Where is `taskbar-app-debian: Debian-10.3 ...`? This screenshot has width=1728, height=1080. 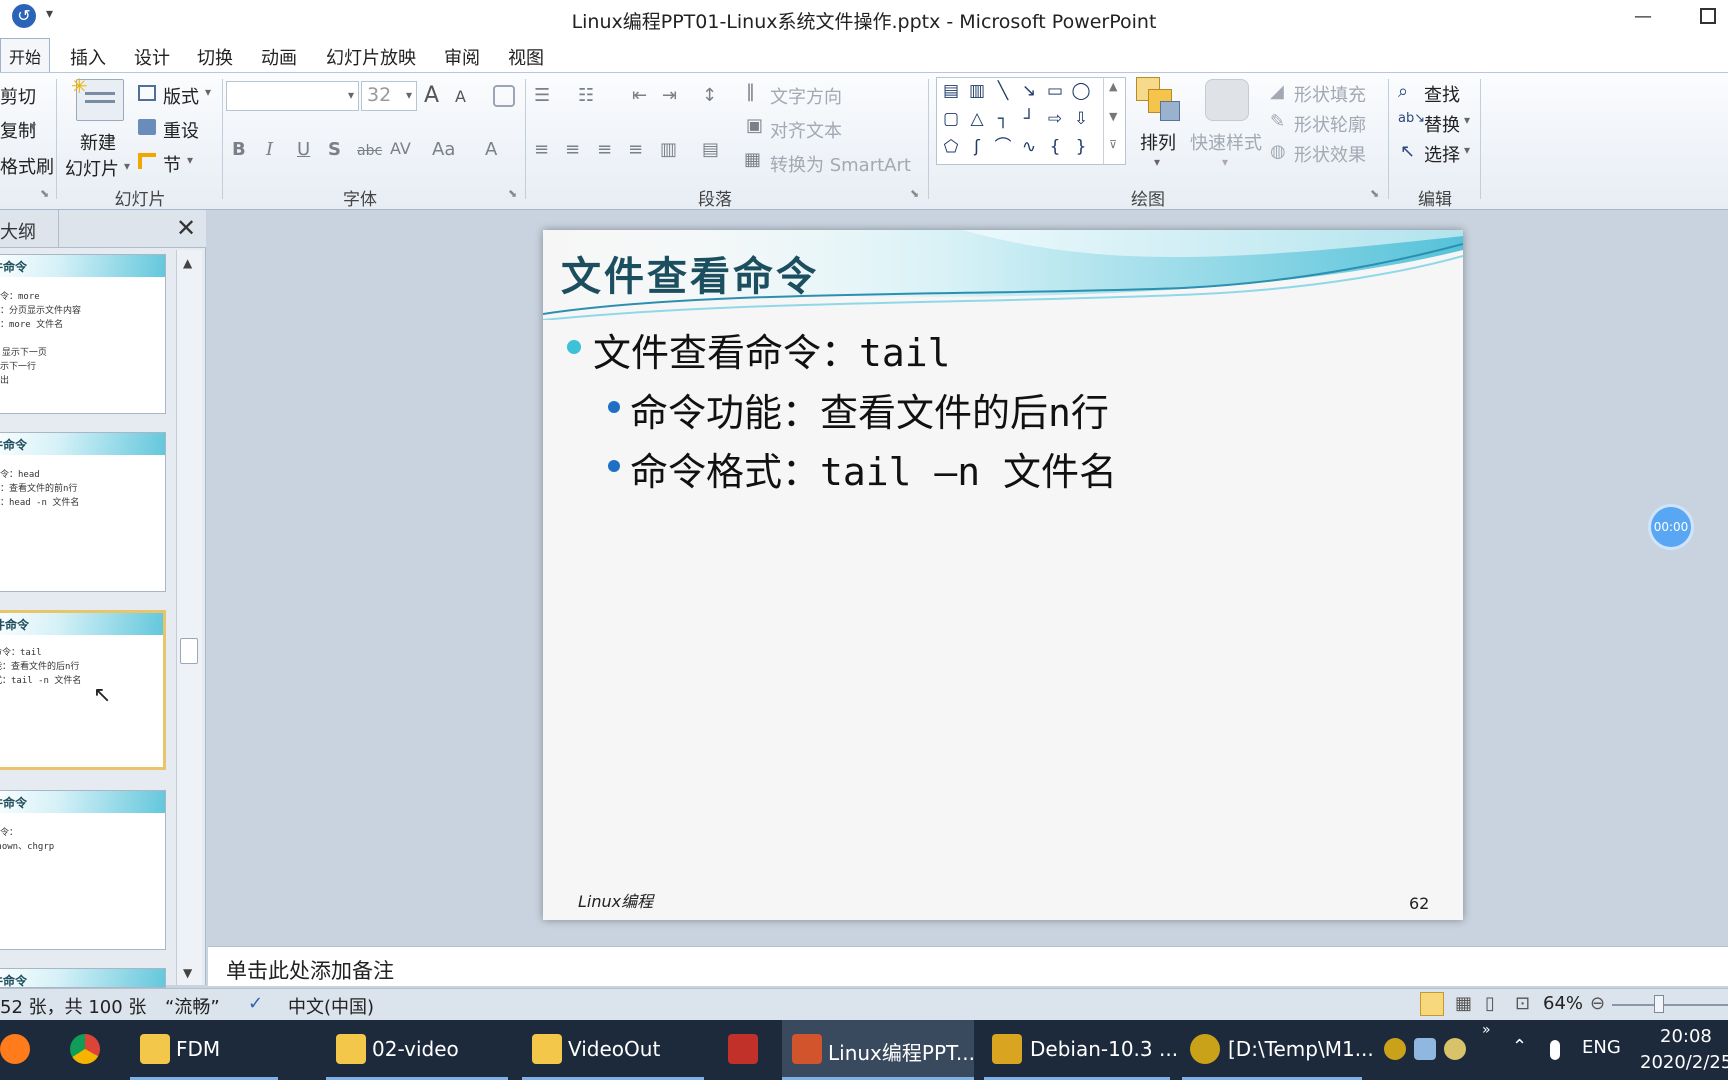
taskbar-app-debian: Debian-10.3 ... is located at coordinates (1081, 1050).